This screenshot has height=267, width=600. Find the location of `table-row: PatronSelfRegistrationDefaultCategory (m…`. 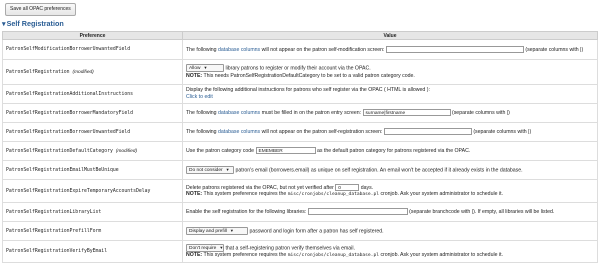

table-row: PatronSelfRegistrationDefaultCategory (m… is located at coordinates (300, 151).